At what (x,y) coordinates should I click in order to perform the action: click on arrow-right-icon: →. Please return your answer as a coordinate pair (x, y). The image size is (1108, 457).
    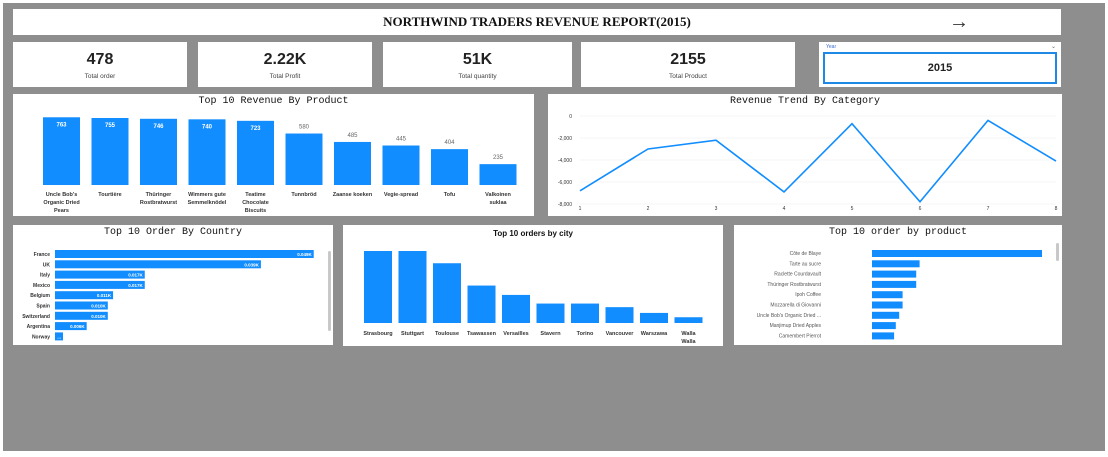
    Looking at the image, I should click on (959, 22).